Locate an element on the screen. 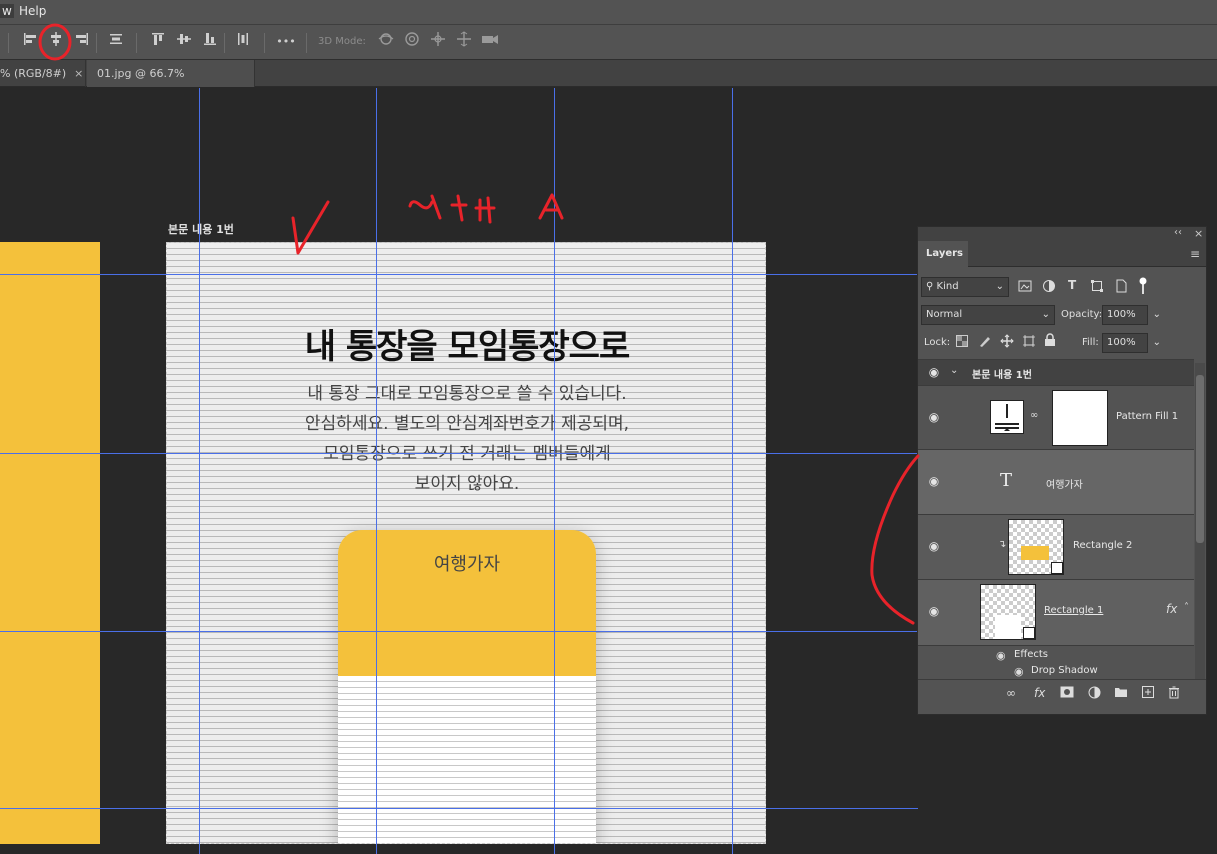  chevron-up-icon: ˄ is located at coordinates (1186, 607).